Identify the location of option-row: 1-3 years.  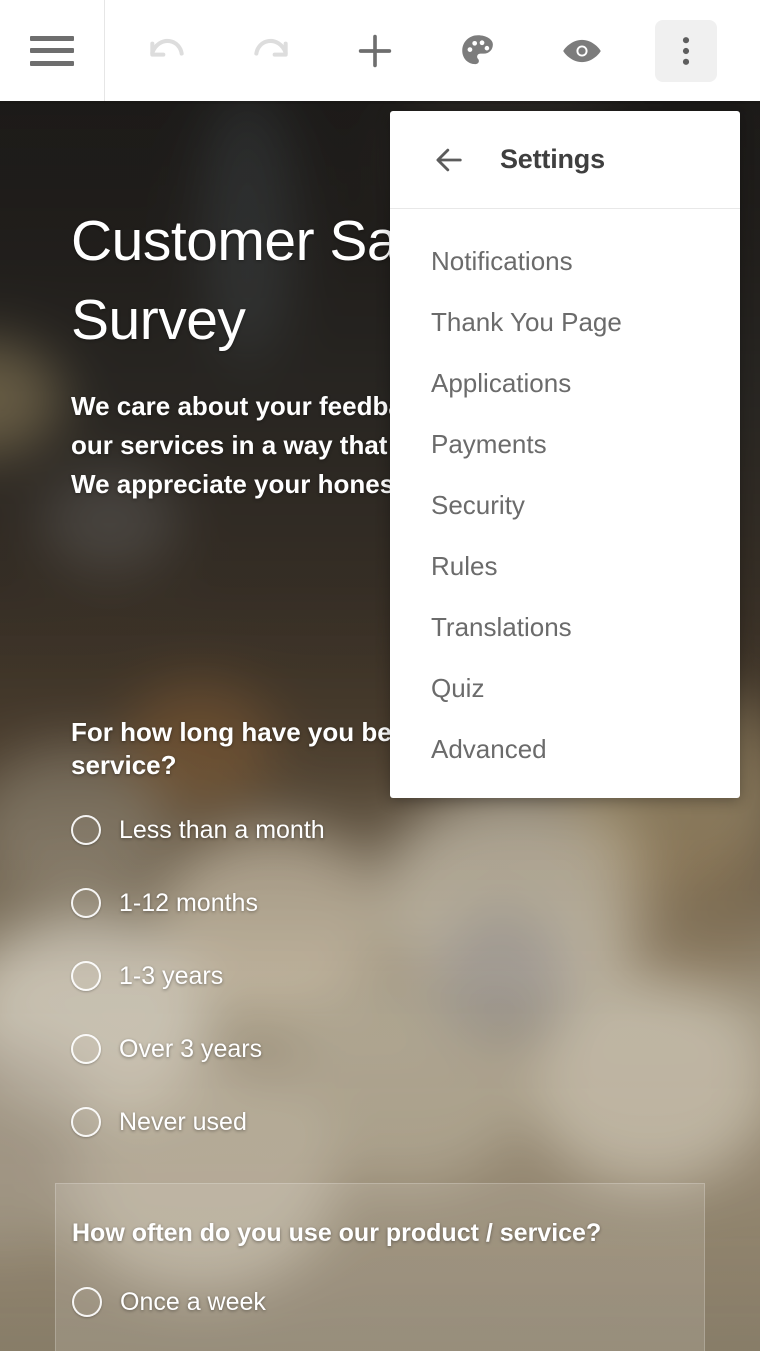
(381, 976).